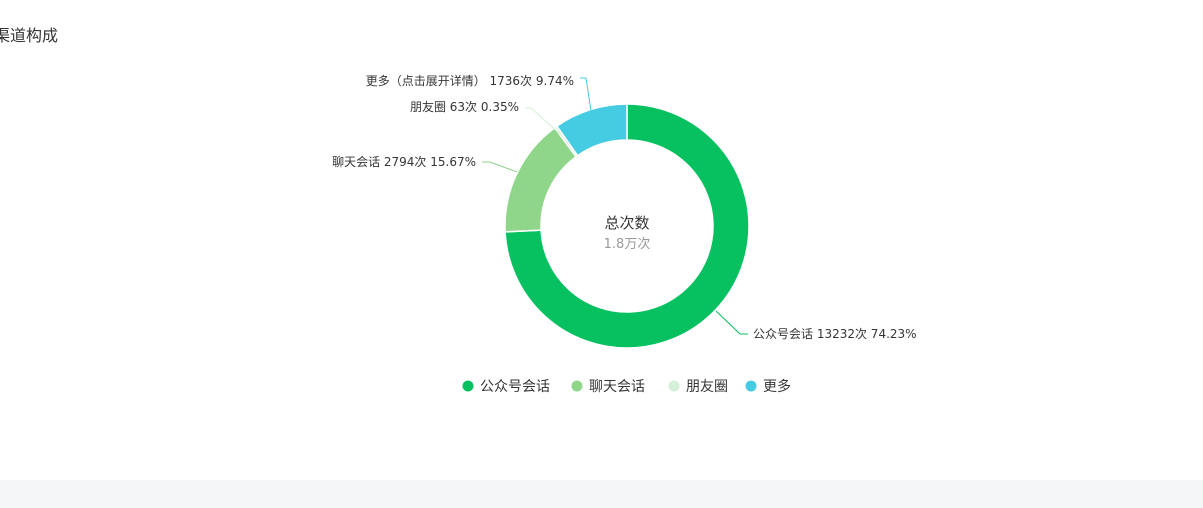 The height and width of the screenshot is (508, 1203). What do you see at coordinates (777, 386) in the screenshot?
I see `legend-label-3: 更多` at bounding box center [777, 386].